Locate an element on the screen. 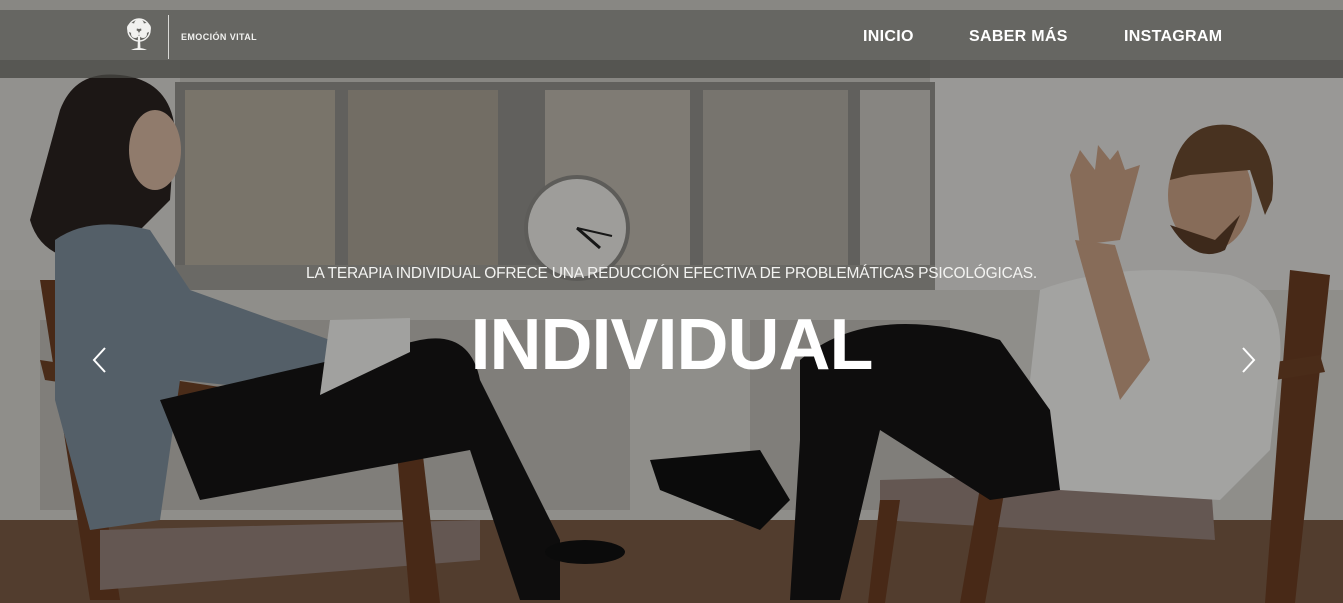 Image resolution: width=1343 pixels, height=603 pixels. carousel-next-button is located at coordinates (1247, 360).